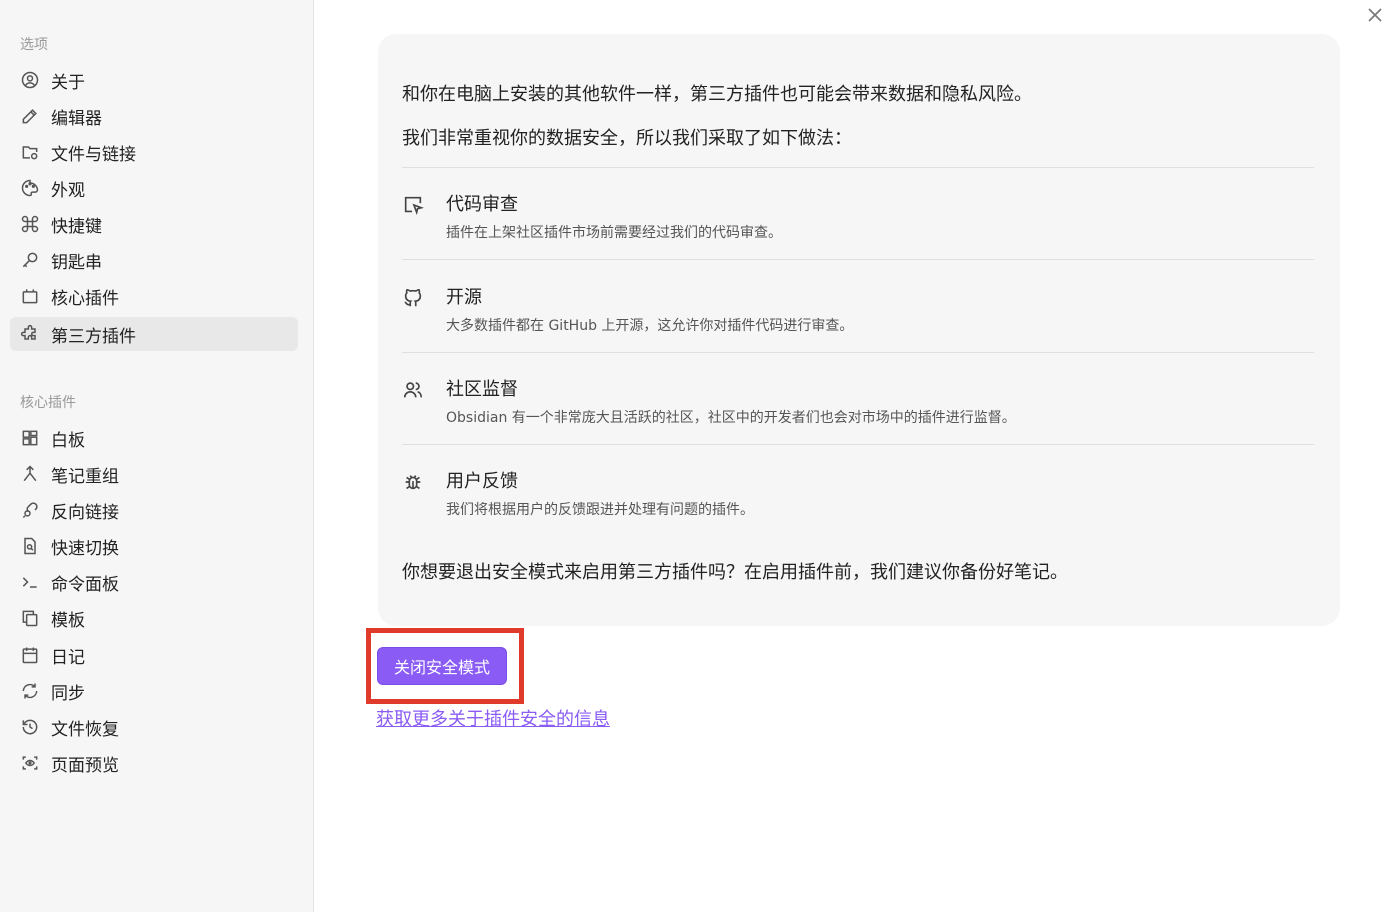 The width and height of the screenshot is (1400, 912). I want to click on github-icon, so click(414, 299).